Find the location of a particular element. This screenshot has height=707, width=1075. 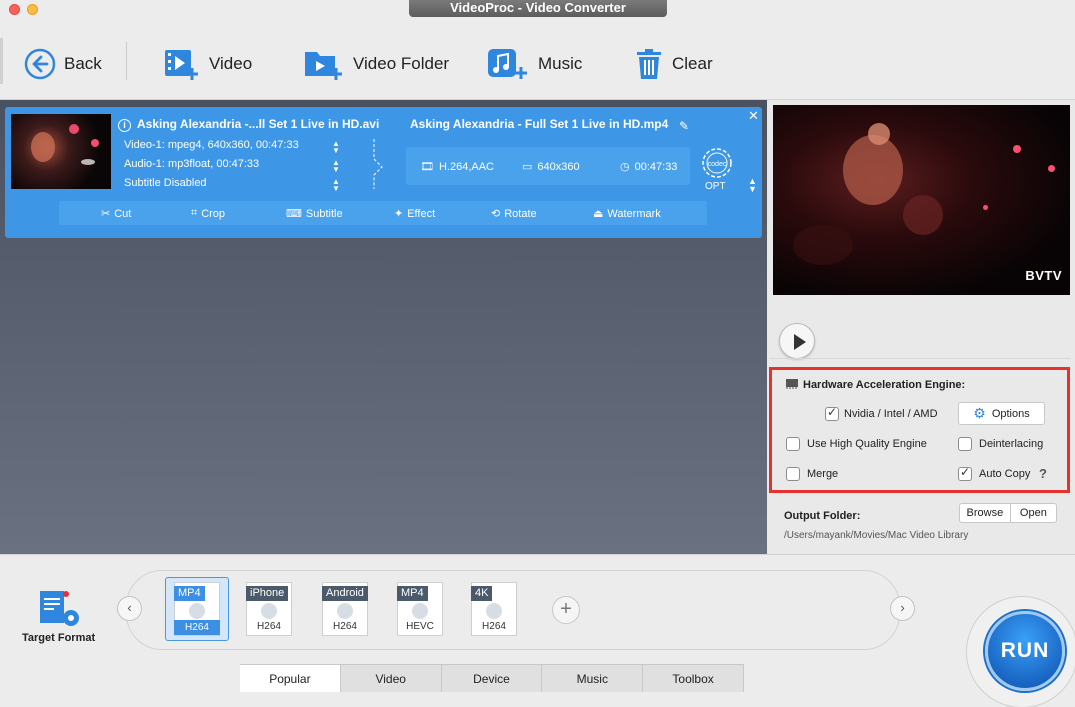

merge-checkbox is located at coordinates (793, 474).